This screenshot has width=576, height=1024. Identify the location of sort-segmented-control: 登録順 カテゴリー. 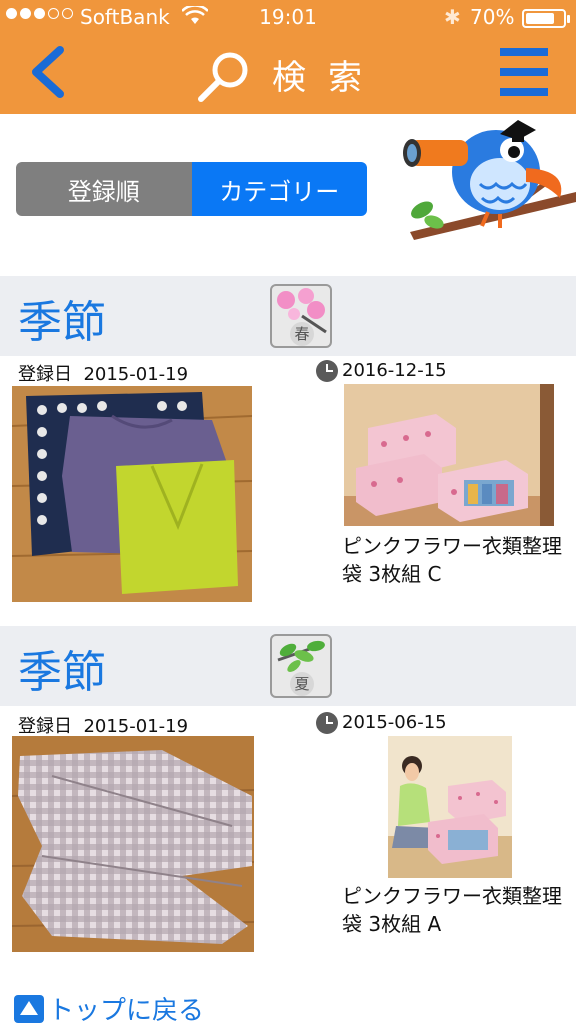
(191, 189).